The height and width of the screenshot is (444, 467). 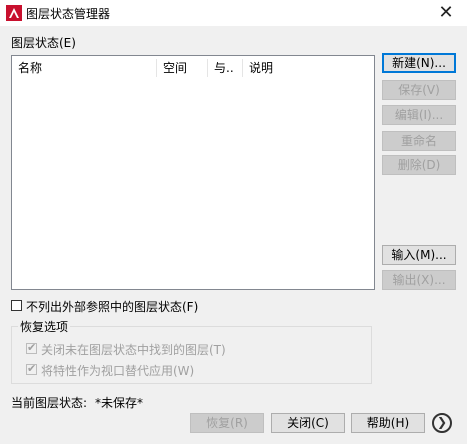 What do you see at coordinates (117, 370) in the screenshot?
I see `apply-override-label: 将特性作为视口替代应用(W)` at bounding box center [117, 370].